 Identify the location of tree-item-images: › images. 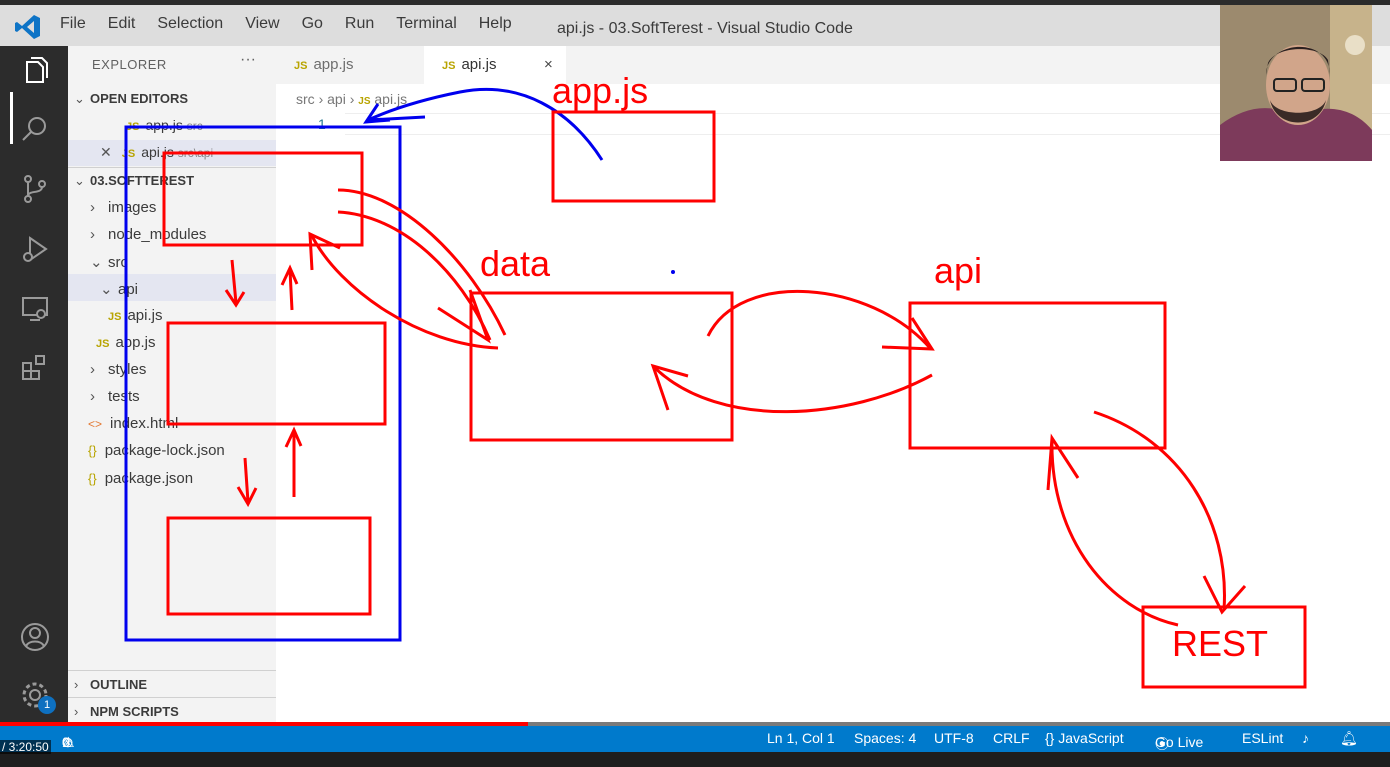
(123, 207).